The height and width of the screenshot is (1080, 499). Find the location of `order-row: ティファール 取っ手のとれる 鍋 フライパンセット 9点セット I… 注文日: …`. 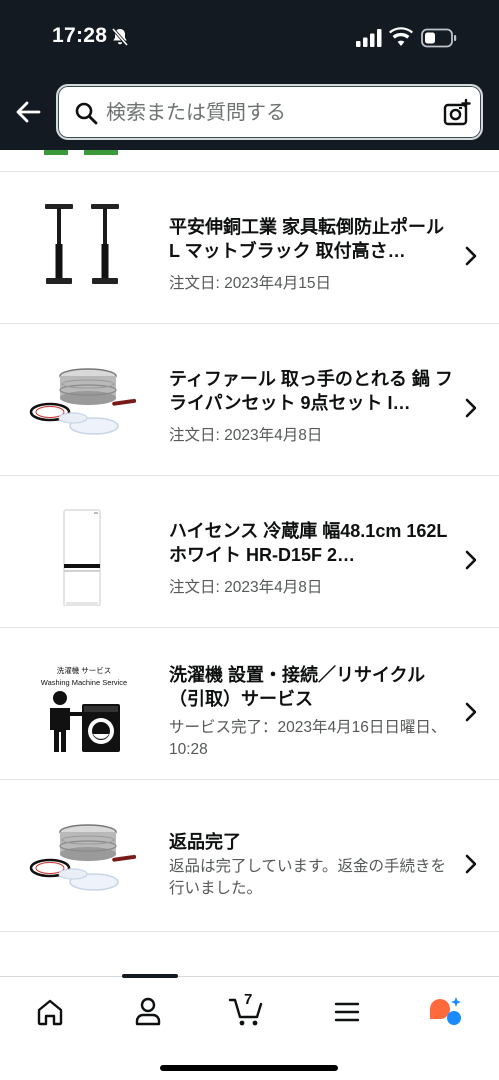

order-row: ティファール 取っ手のとれる 鍋 フライパンセット 9点セット I… 注文日: … is located at coordinates (249, 400).